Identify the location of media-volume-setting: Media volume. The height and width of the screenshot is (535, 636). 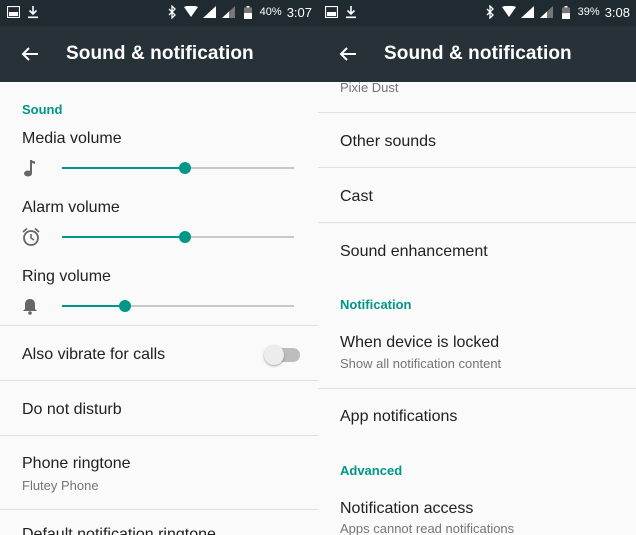
(167, 153).